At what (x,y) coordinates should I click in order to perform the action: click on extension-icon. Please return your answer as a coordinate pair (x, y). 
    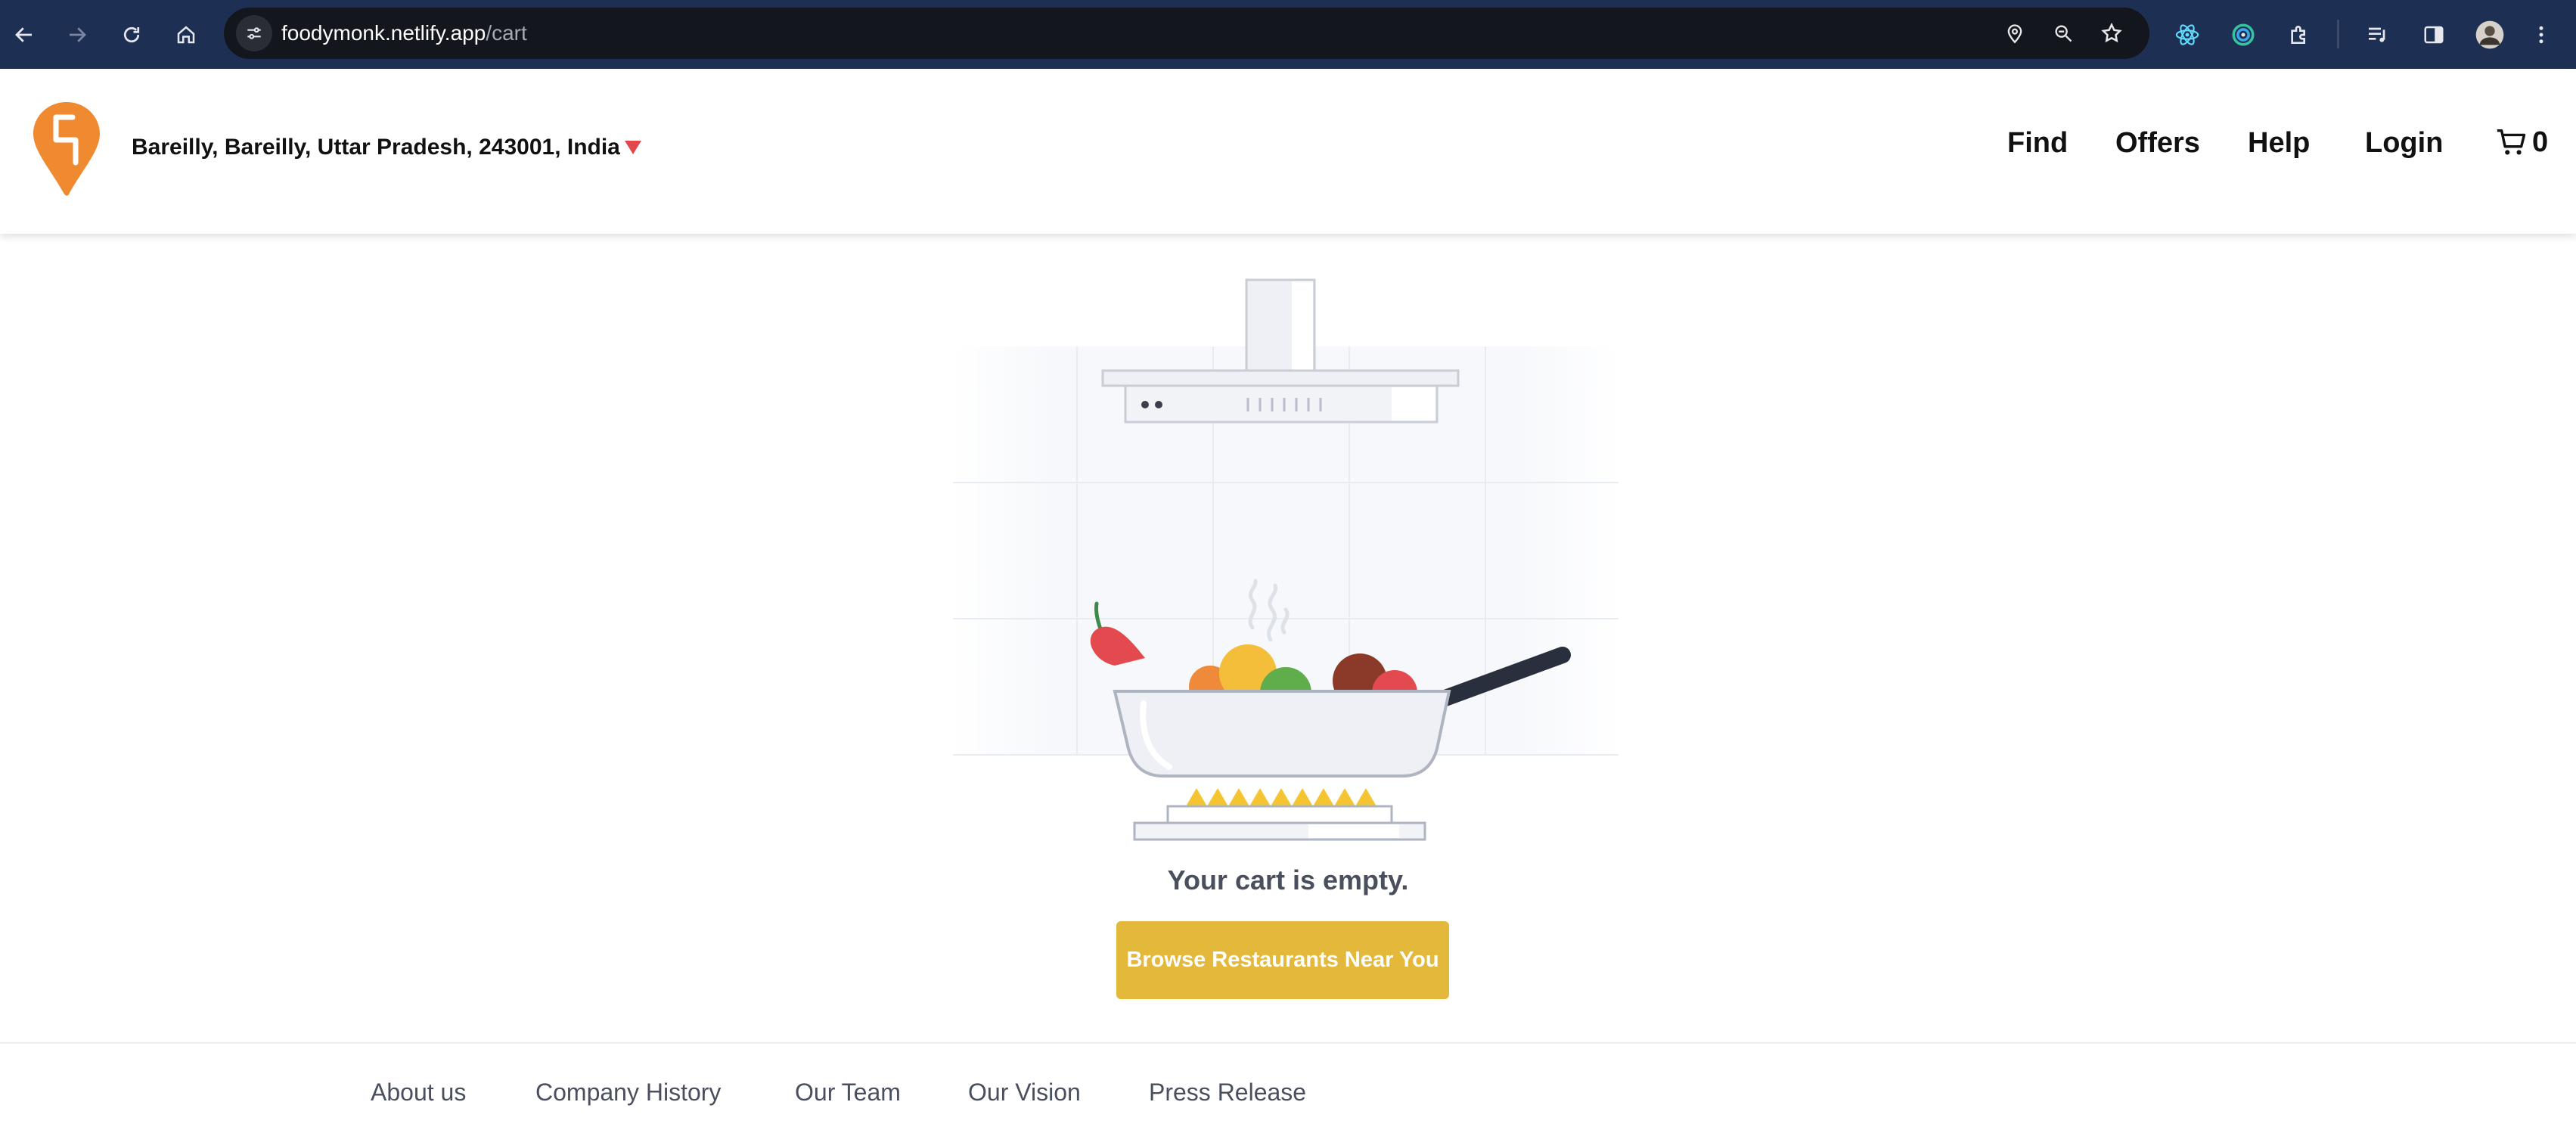
    Looking at the image, I should click on (2243, 35).